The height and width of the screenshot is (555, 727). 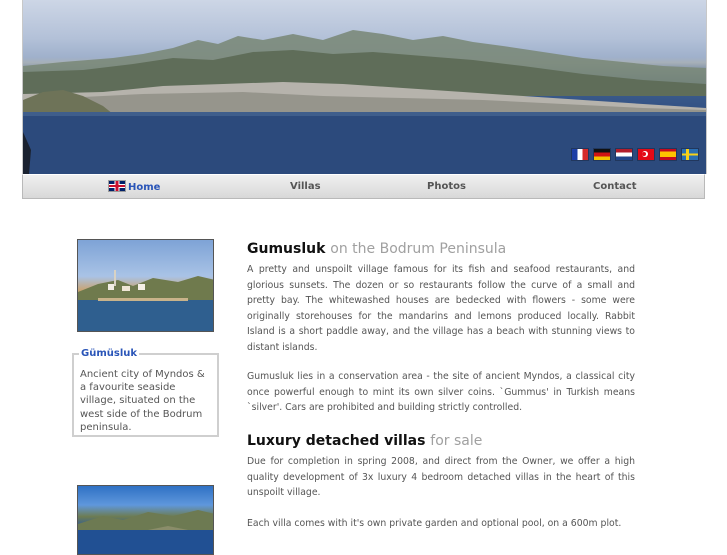 I want to click on heading-title: Gumusluk, so click(x=286, y=249).